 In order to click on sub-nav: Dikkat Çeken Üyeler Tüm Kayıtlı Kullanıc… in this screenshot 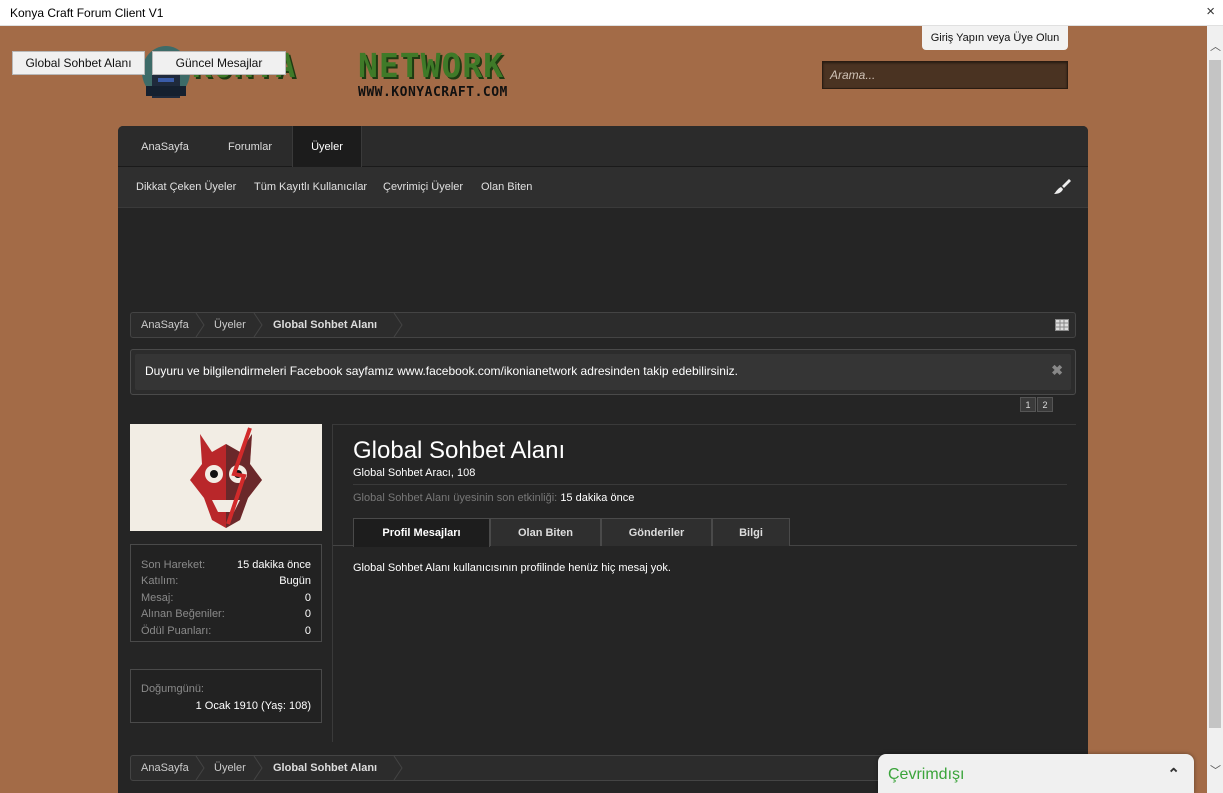, I will do `click(603, 187)`.